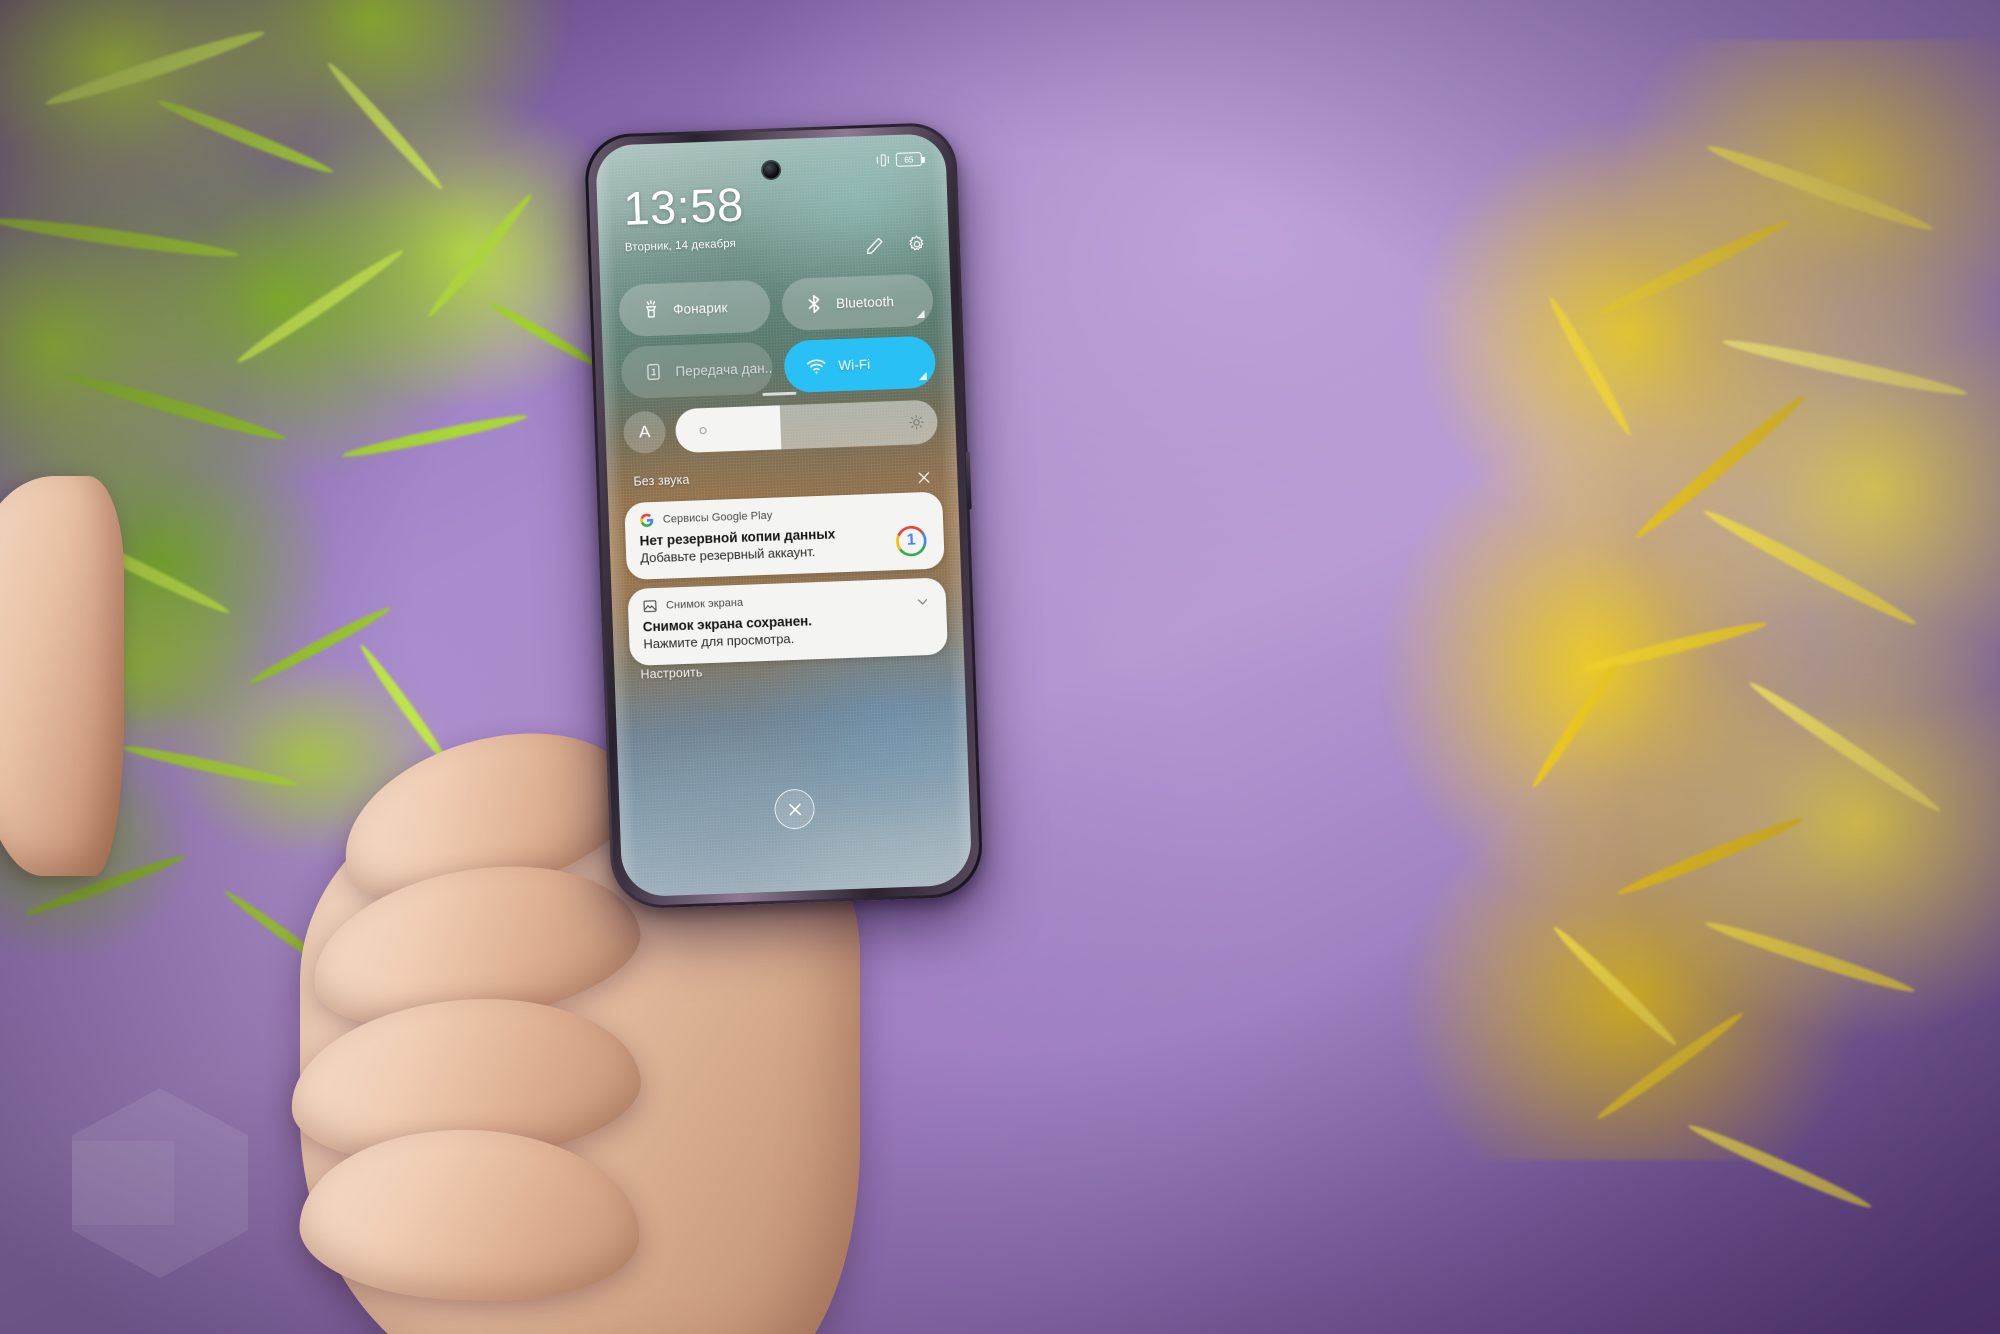 This screenshot has width=2000, height=1334. I want to click on notification-app-name: Снимок экрана, so click(704, 604).